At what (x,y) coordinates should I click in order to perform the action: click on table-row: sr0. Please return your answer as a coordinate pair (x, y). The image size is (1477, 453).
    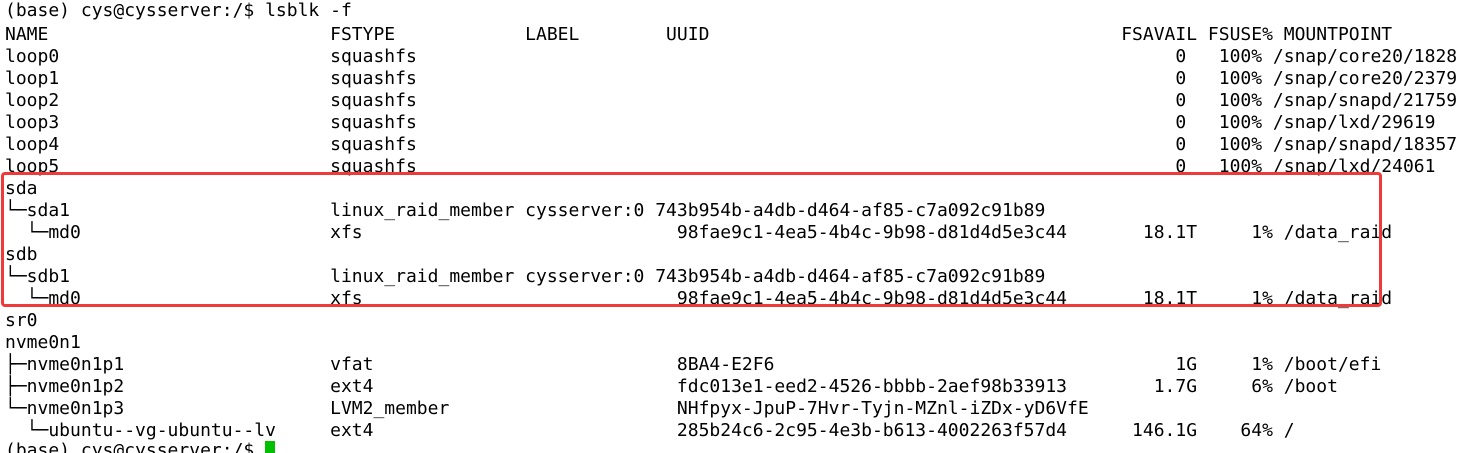
    Looking at the image, I should click on (21, 320).